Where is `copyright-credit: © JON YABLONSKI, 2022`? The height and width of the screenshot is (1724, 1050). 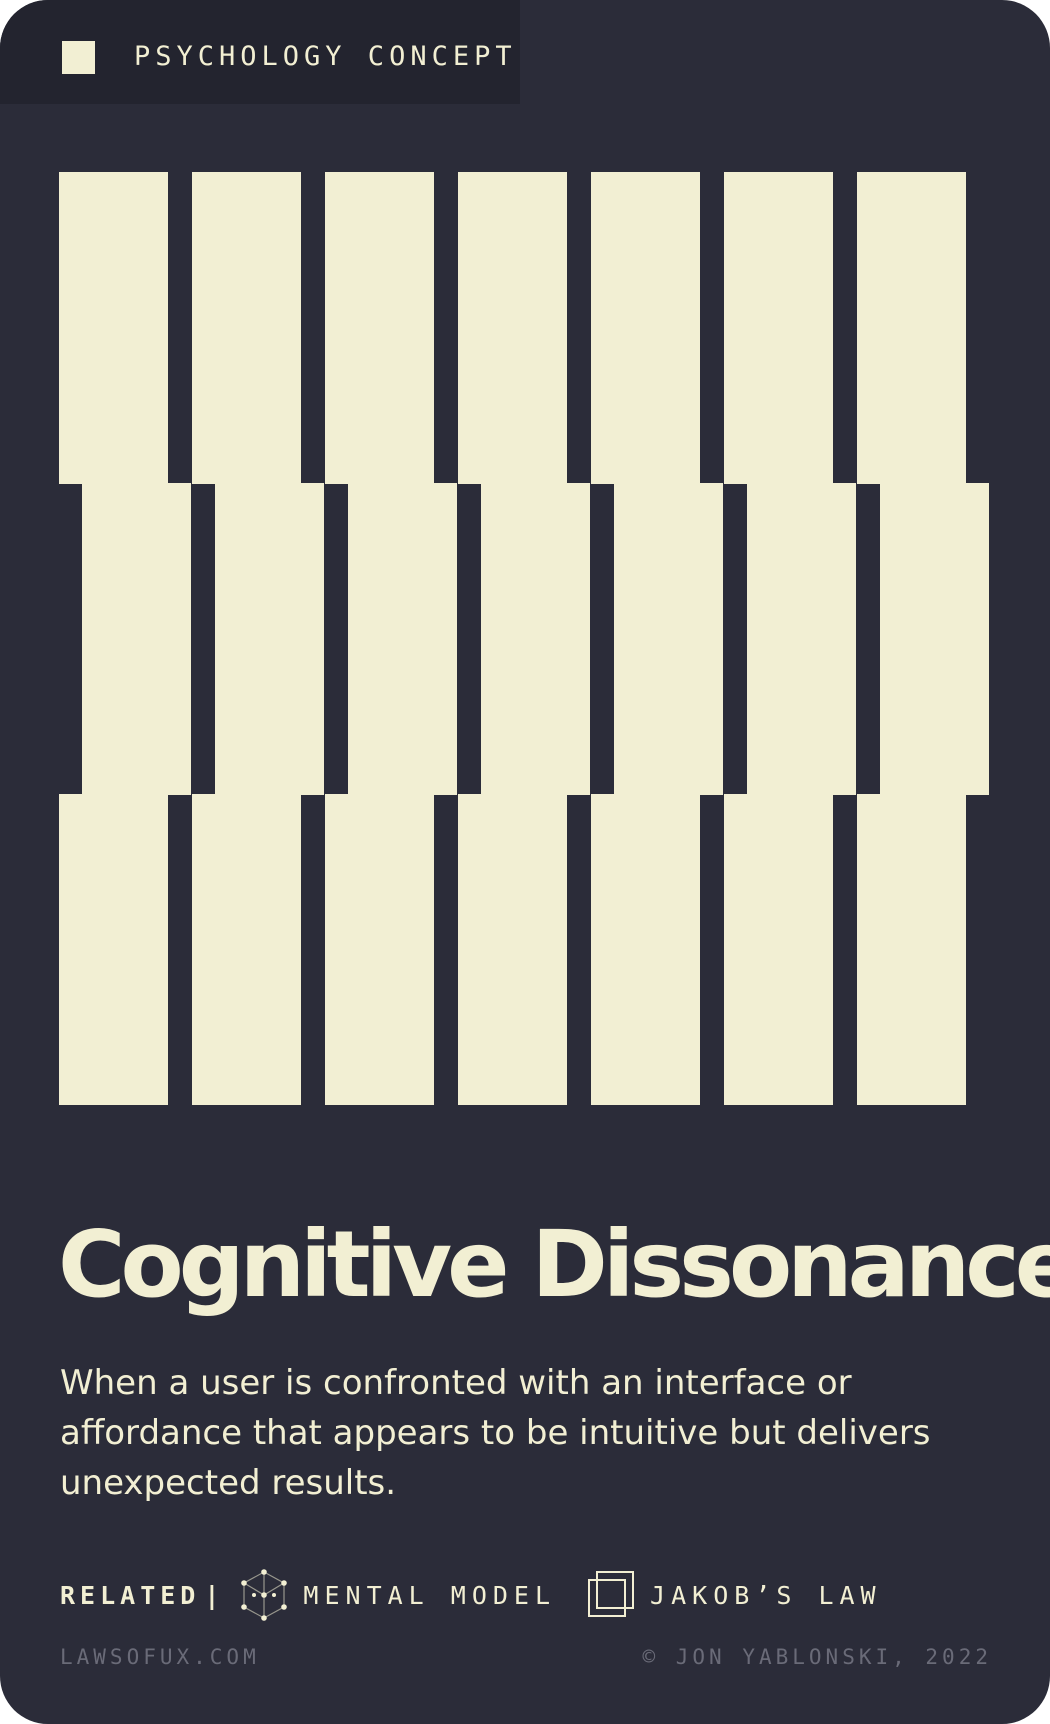
copyright-credit: © JON YABLONSKI, 2022 is located at coordinates (817, 1657).